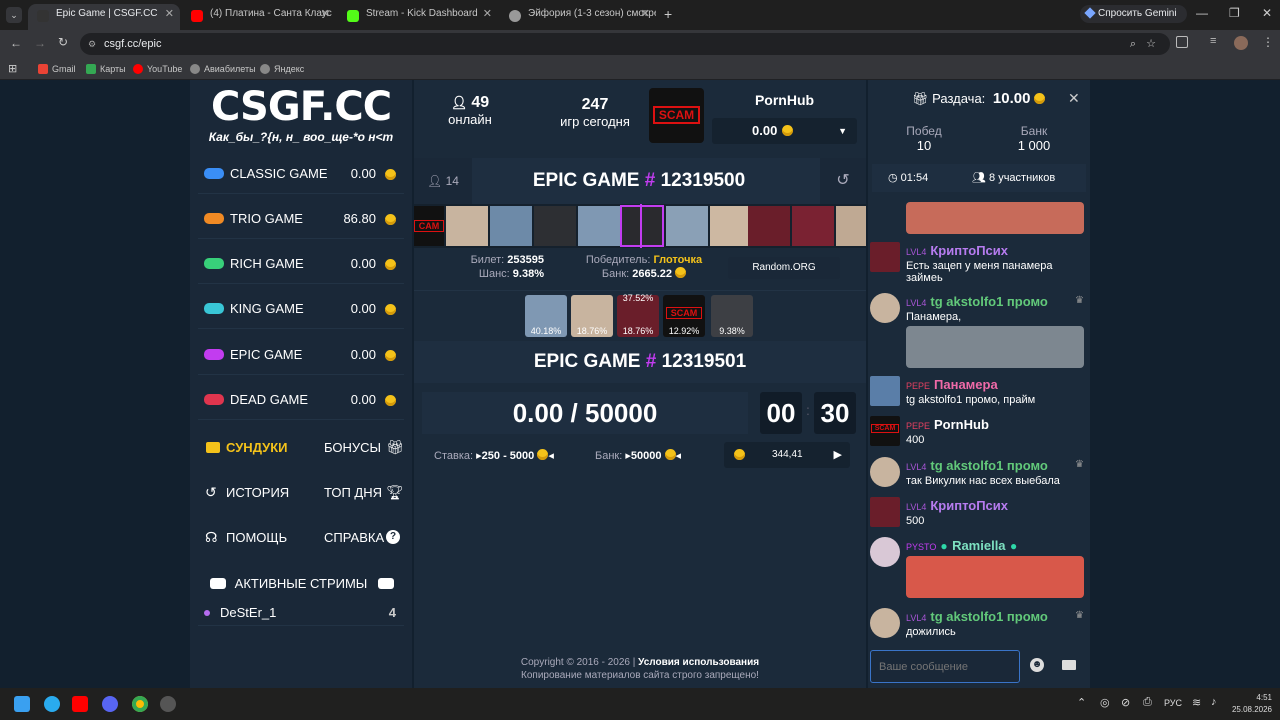 This screenshot has width=1280, height=720. What do you see at coordinates (1213, 41) in the screenshot?
I see `reading-list-icon: ≡` at bounding box center [1213, 41].